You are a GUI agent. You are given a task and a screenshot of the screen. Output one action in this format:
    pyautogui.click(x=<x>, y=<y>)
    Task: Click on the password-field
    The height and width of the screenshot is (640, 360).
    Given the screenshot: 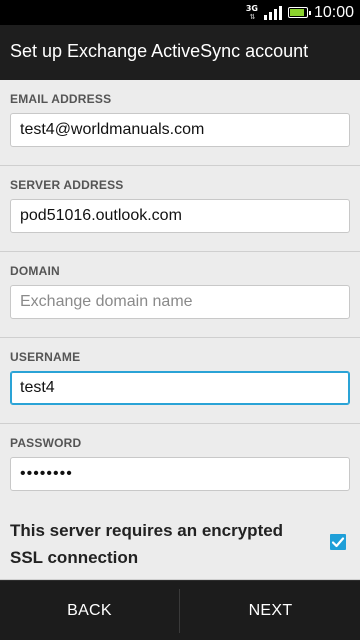 What is the action you would take?
    pyautogui.click(x=180, y=474)
    